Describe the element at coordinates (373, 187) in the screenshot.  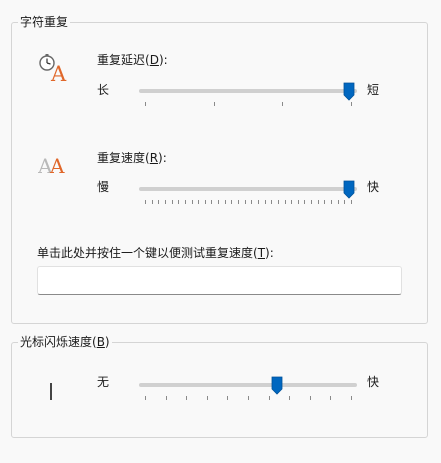
I see `repeat-rate-max-label: 快` at that location.